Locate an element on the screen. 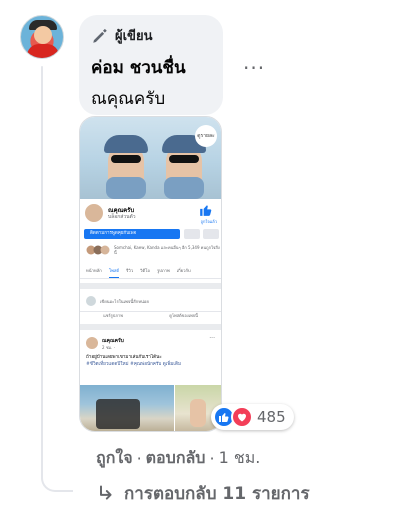  view-replies-label: การตอบกลับ 11 รายการ is located at coordinates (217, 494).